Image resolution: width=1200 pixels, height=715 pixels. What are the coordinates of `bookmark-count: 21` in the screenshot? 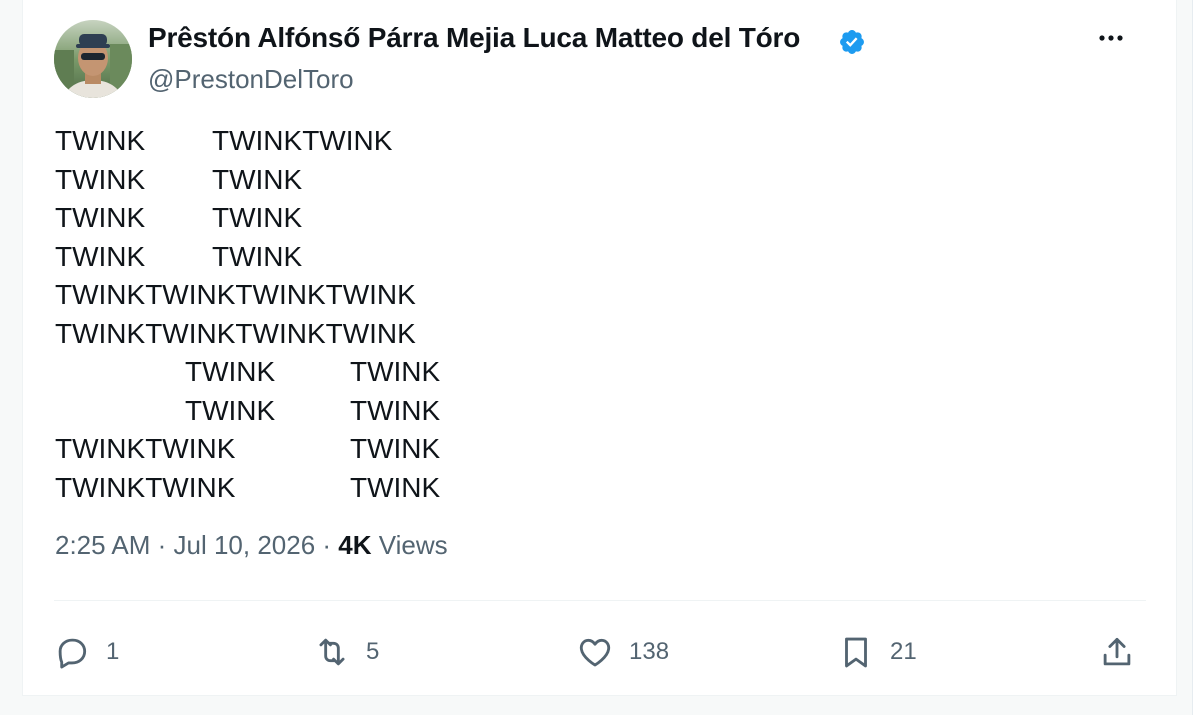 It's located at (903, 651).